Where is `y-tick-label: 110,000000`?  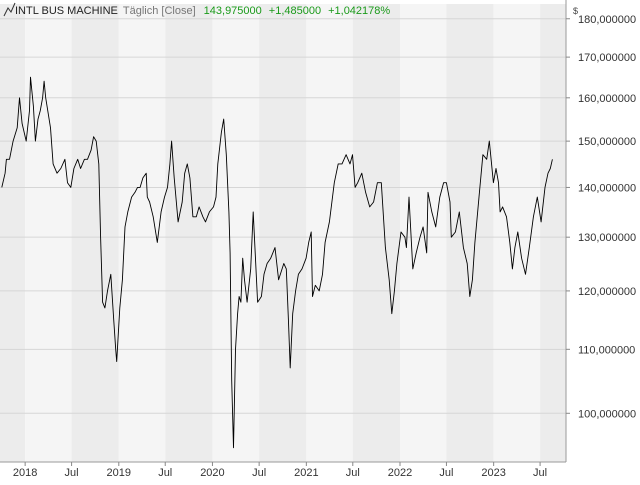 y-tick-label: 110,000000 is located at coordinates (606, 350).